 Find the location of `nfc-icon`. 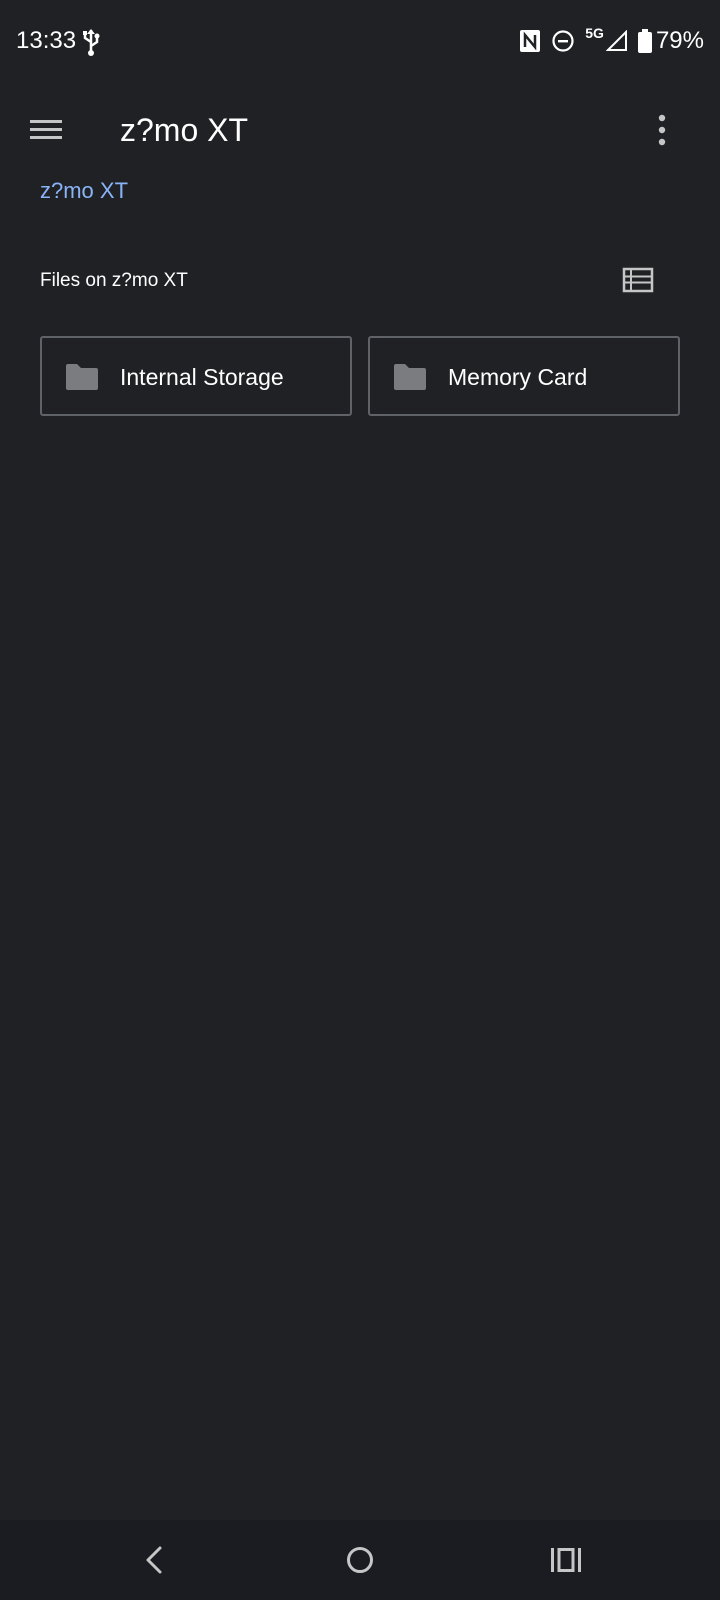

nfc-icon is located at coordinates (530, 41).